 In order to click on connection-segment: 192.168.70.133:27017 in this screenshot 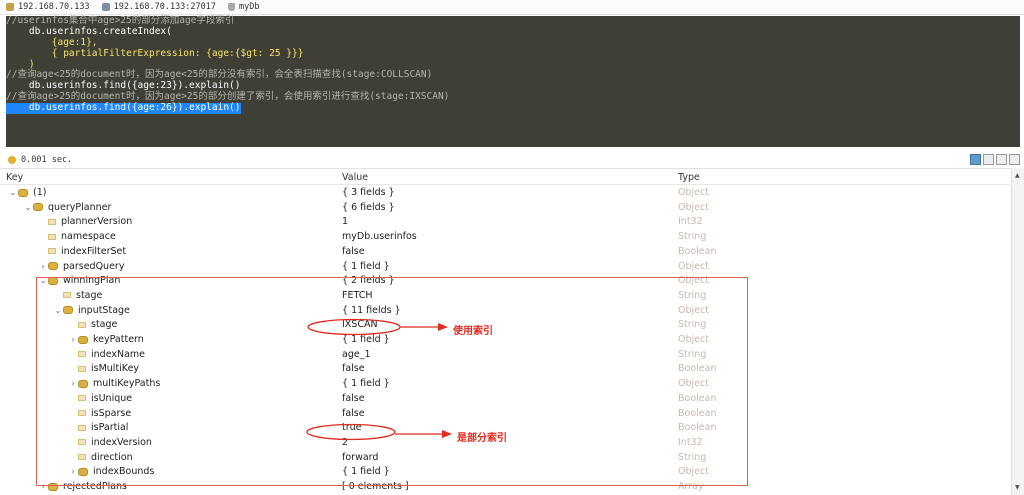, I will do `click(159, 7)`.